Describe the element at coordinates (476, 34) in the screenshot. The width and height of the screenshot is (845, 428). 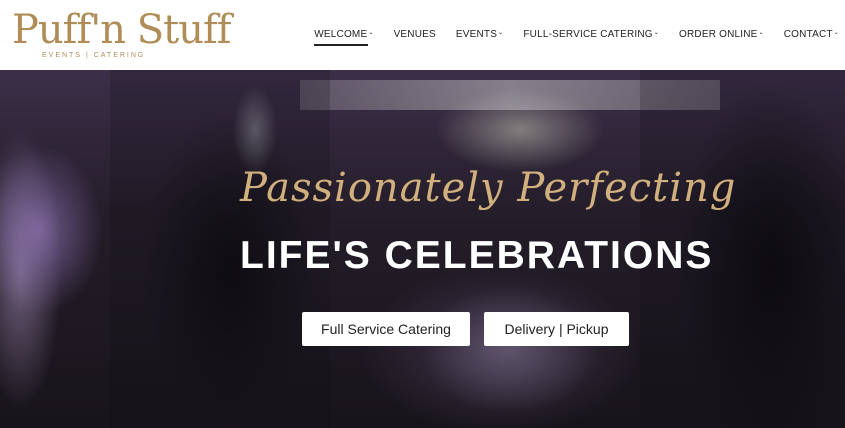
I see `nav-events-label: EVENTS` at that location.